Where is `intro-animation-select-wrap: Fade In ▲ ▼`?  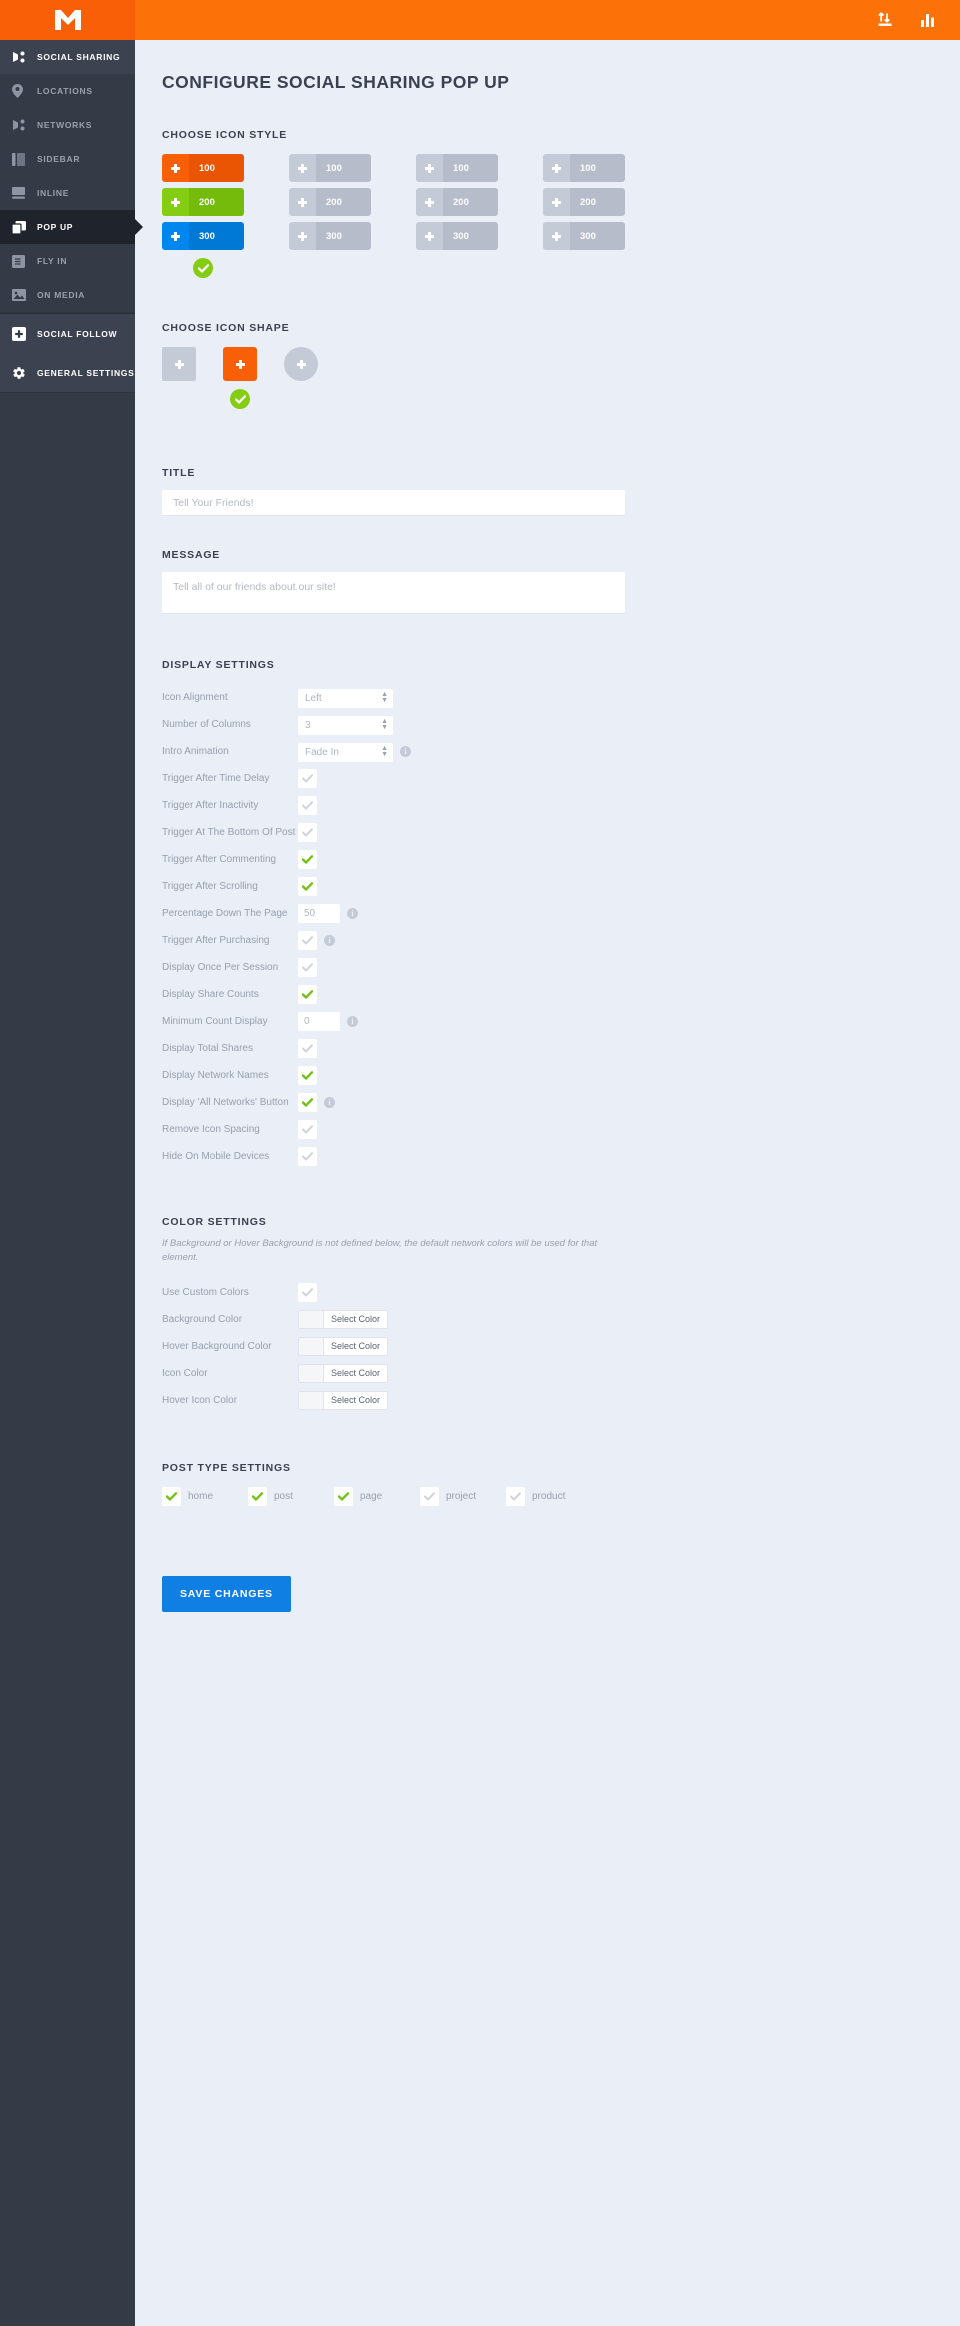 intro-animation-select-wrap: Fade In ▲ ▼ is located at coordinates (345, 752).